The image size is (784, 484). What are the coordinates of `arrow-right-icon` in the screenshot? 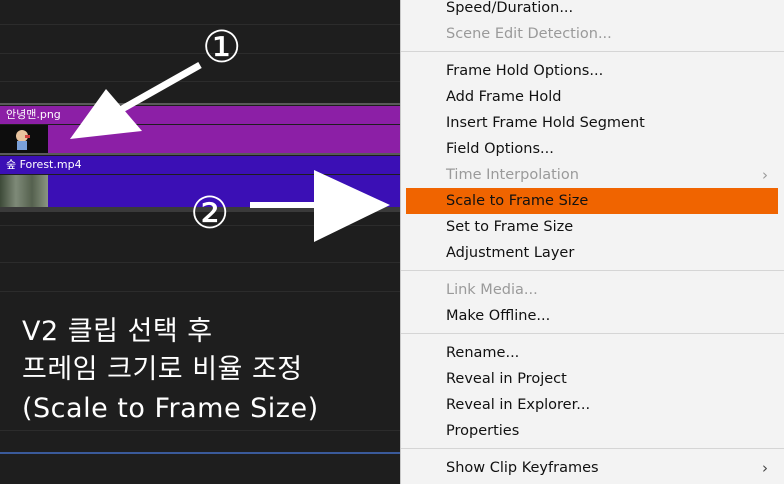 It's located at (320, 206).